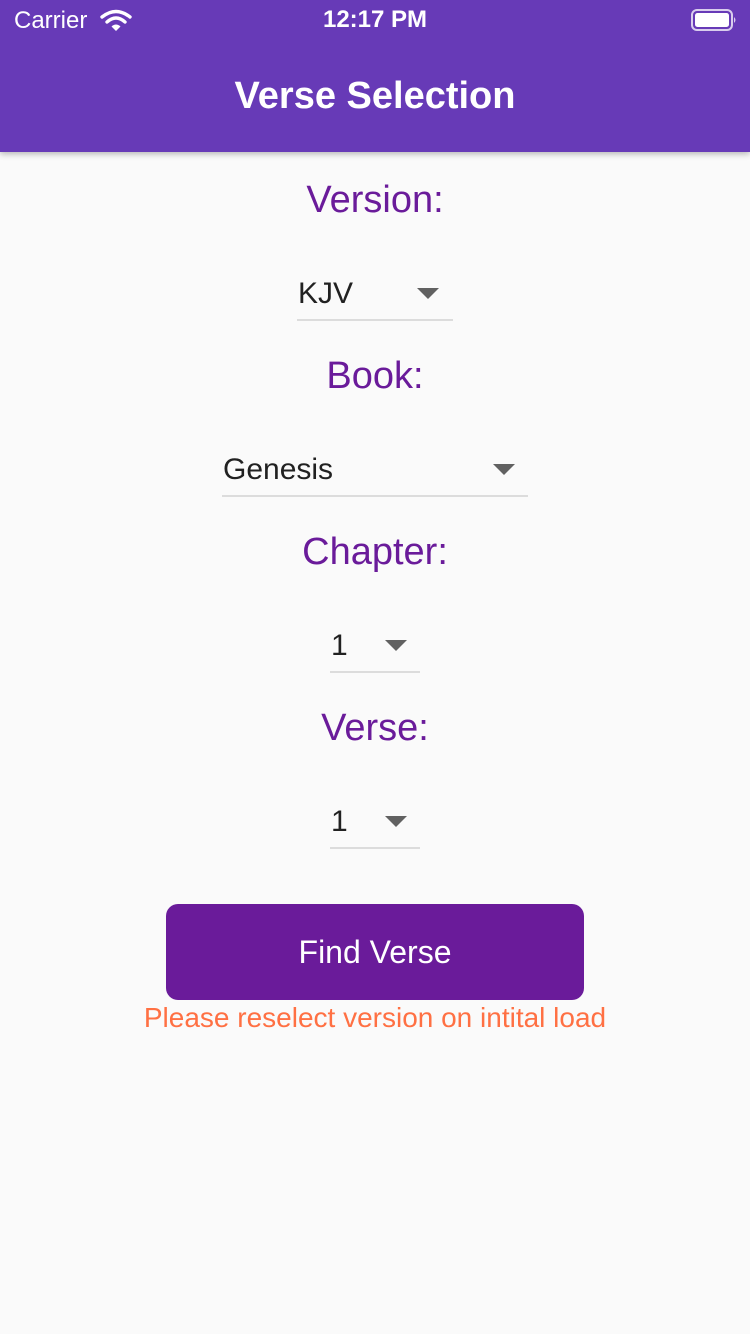  Describe the element at coordinates (375, 819) in the screenshot. I see `verse-dropdown: 1` at that location.